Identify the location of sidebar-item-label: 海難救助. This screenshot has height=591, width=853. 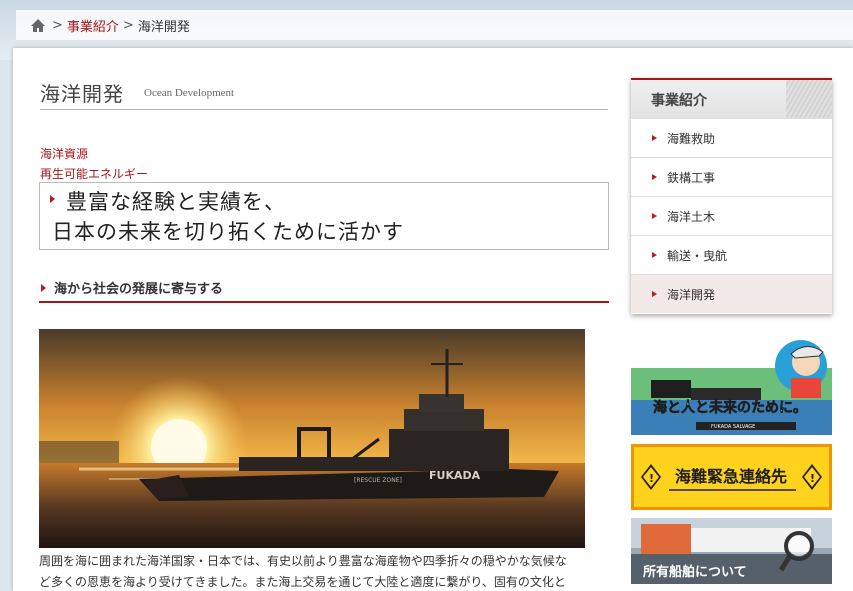
(691, 138).